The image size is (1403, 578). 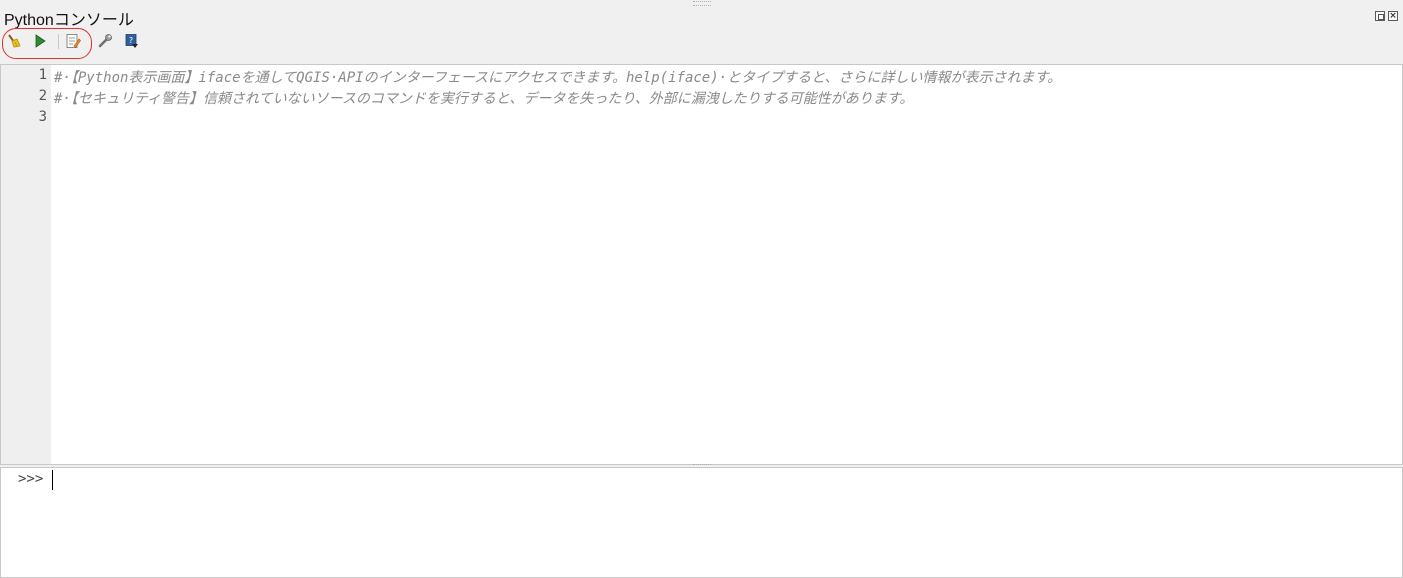 I want to click on line-number-gutter: 1 2 3, so click(x=26, y=264).